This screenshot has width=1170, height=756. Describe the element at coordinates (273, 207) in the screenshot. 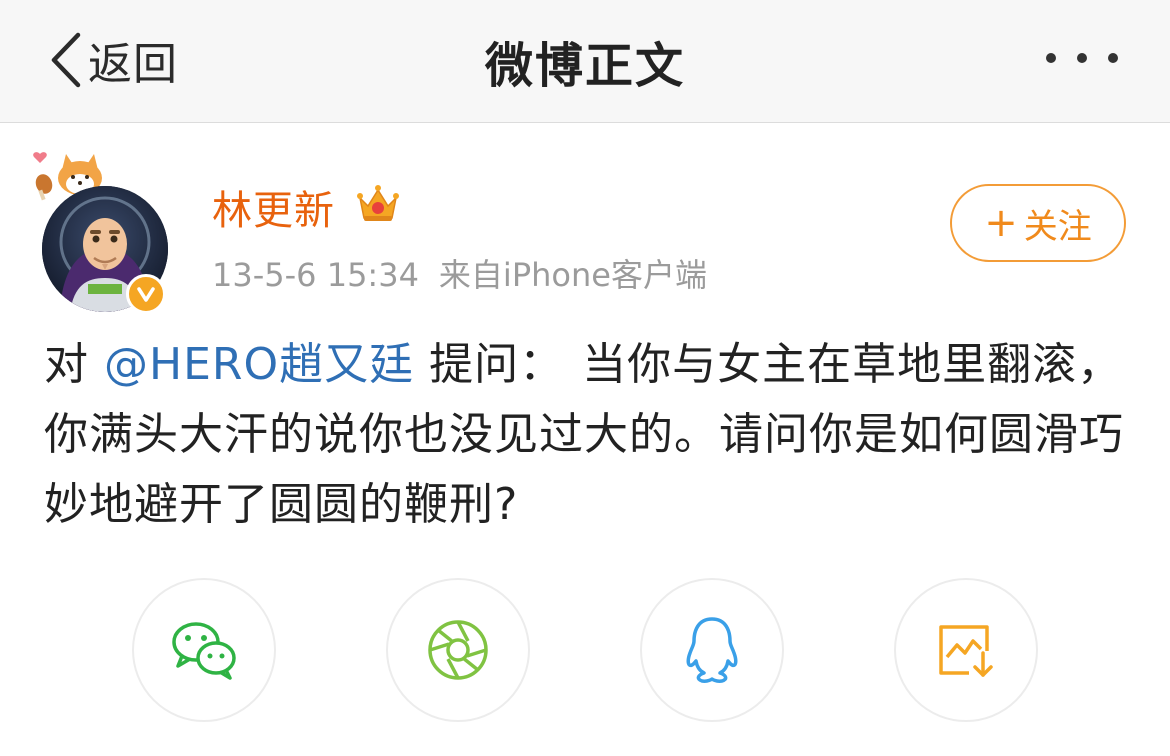

I see `author-name: 林更新` at that location.